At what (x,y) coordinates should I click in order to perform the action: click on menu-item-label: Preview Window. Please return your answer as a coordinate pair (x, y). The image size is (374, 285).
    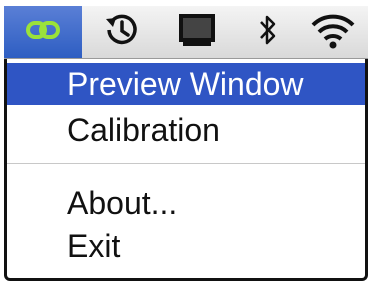
    Looking at the image, I should click on (185, 83).